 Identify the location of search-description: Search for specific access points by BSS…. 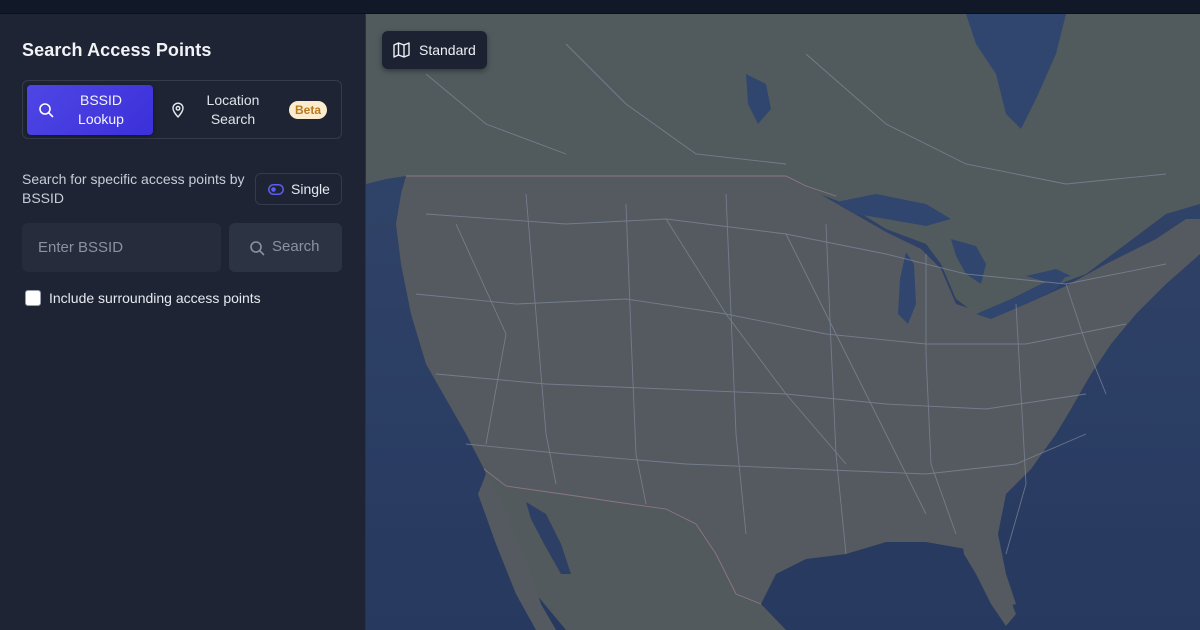
(133, 188).